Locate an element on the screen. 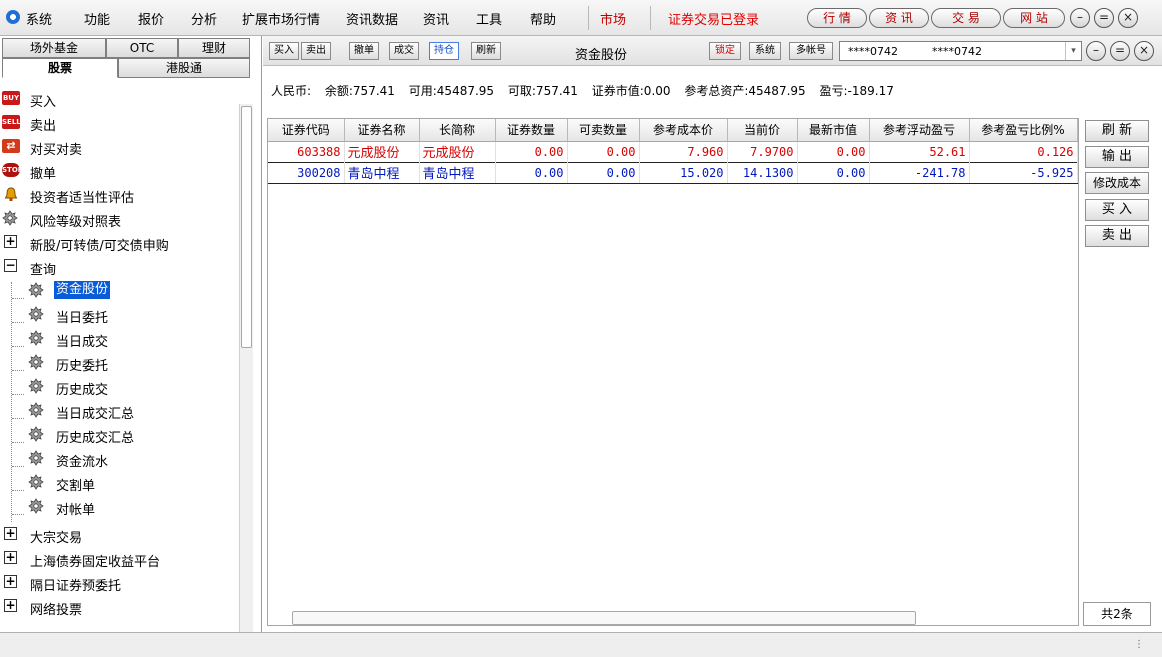 The width and height of the screenshot is (1162, 657). export-button: 输 出 is located at coordinates (1117, 157).